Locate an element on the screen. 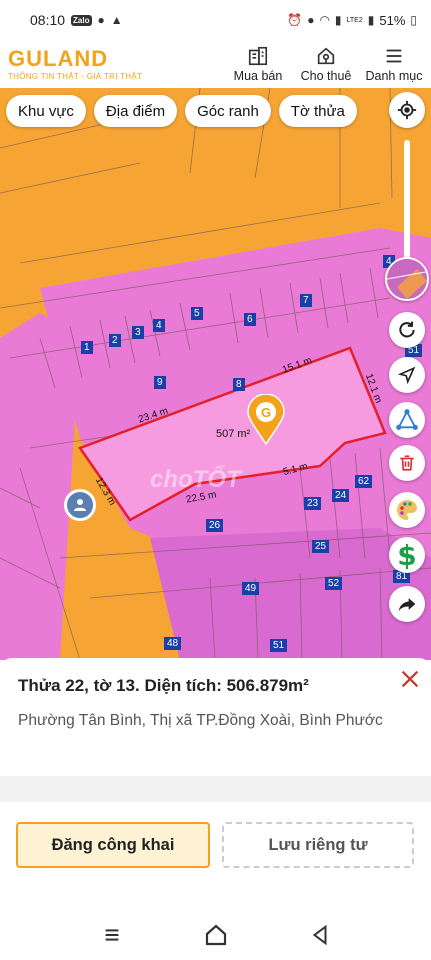  battery-icon: ▯ is located at coordinates (413, 20).